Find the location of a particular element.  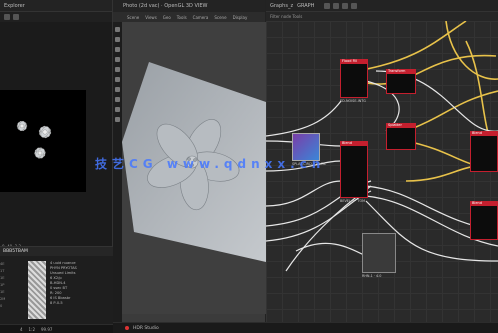

edit-icon is located at coordinates (16, 17).